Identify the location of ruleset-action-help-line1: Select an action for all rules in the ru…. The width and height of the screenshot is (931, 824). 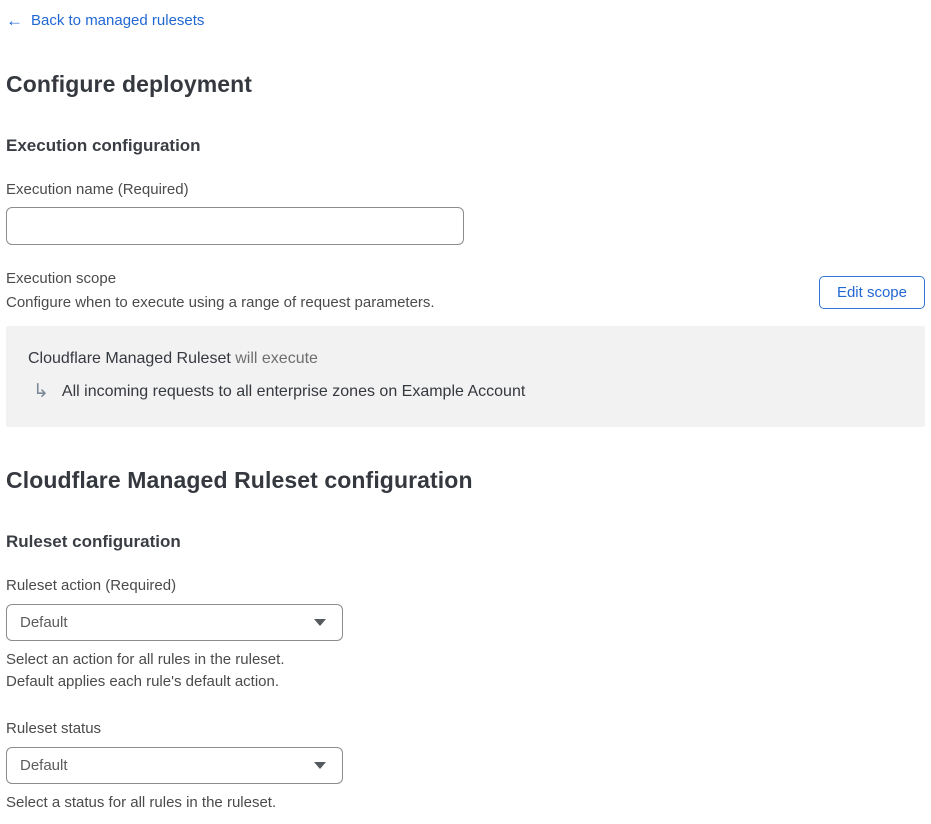
(145, 659).